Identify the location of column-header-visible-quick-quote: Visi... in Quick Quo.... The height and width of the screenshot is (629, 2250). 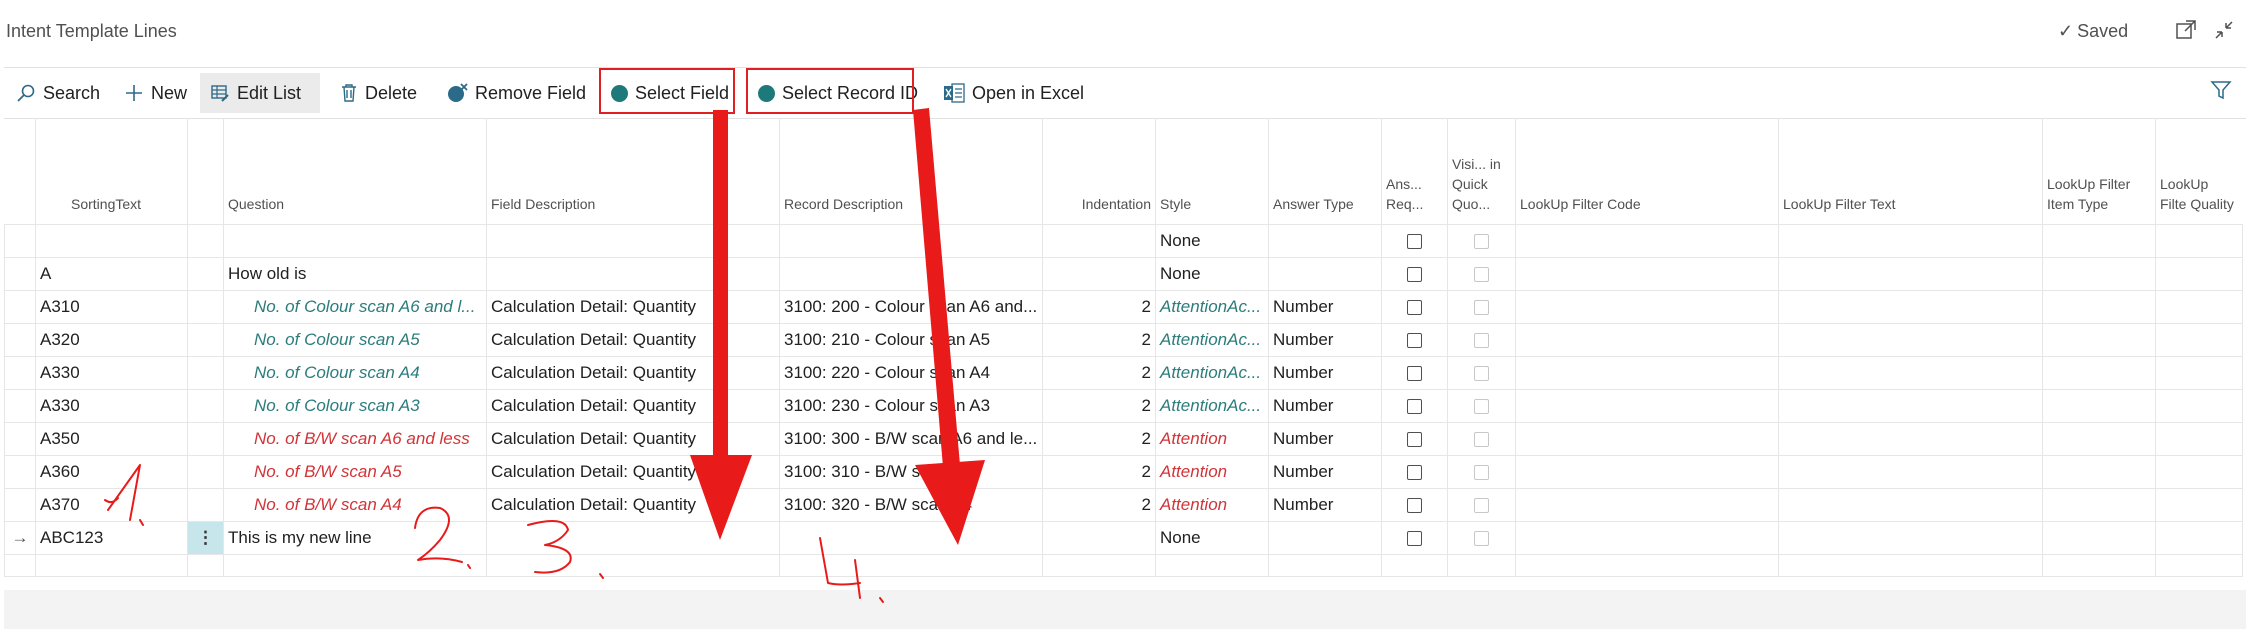
(1481, 171).